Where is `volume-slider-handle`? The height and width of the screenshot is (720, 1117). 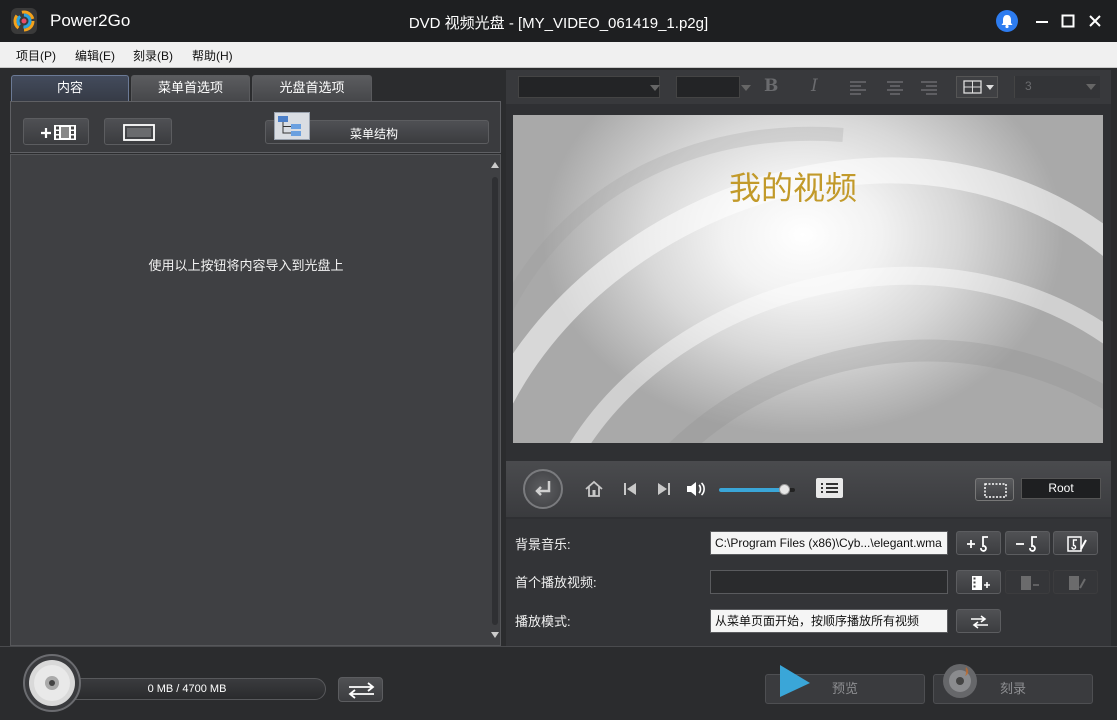
volume-slider-handle is located at coordinates (784, 489).